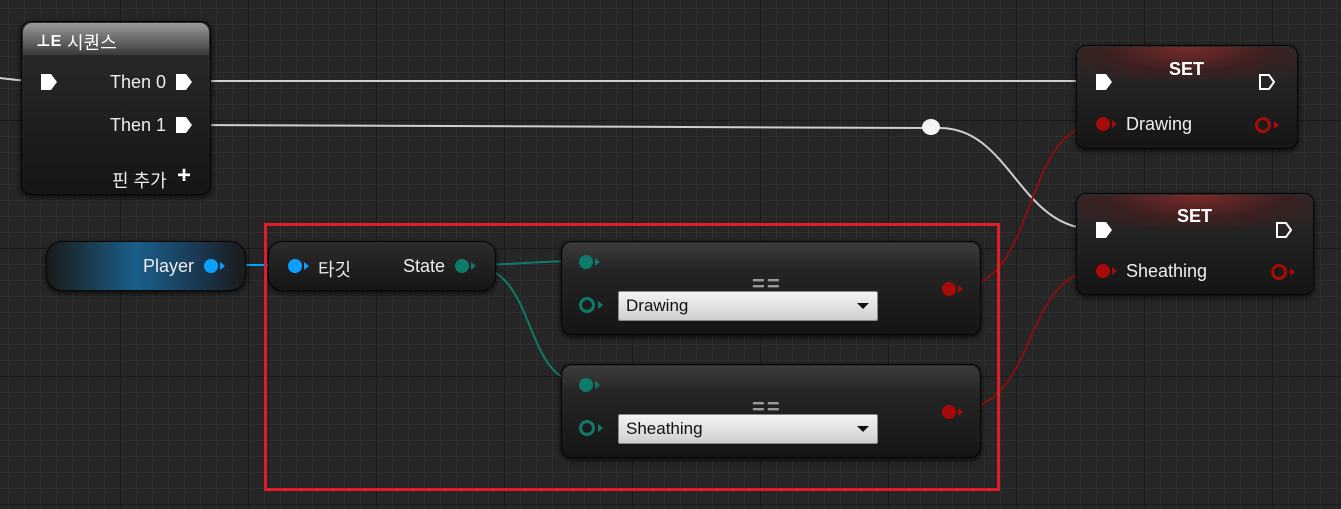 This screenshot has width=1341, height=509. Describe the element at coordinates (561, 126) in the screenshot. I see `exec-wire-then1` at that location.